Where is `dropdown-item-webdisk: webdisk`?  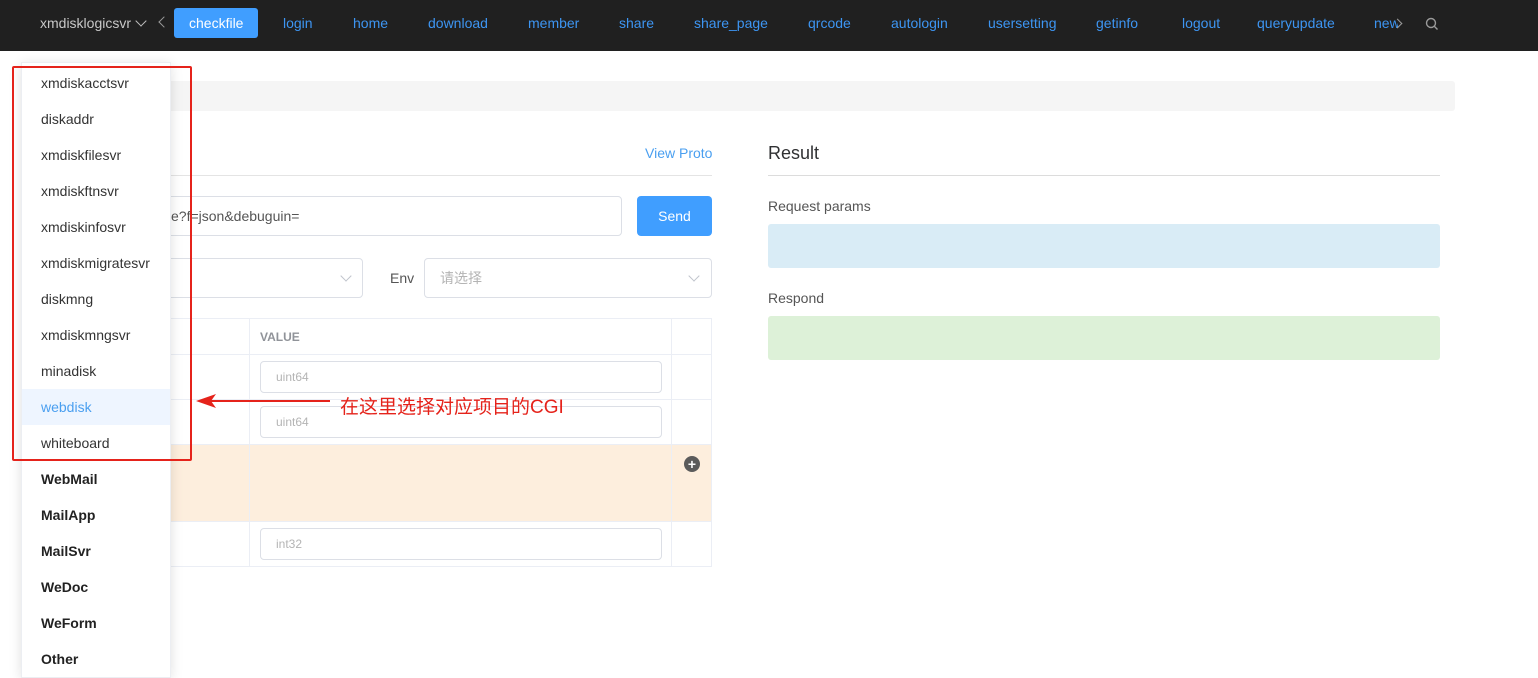
dropdown-item-webdisk: webdisk is located at coordinates (96, 407).